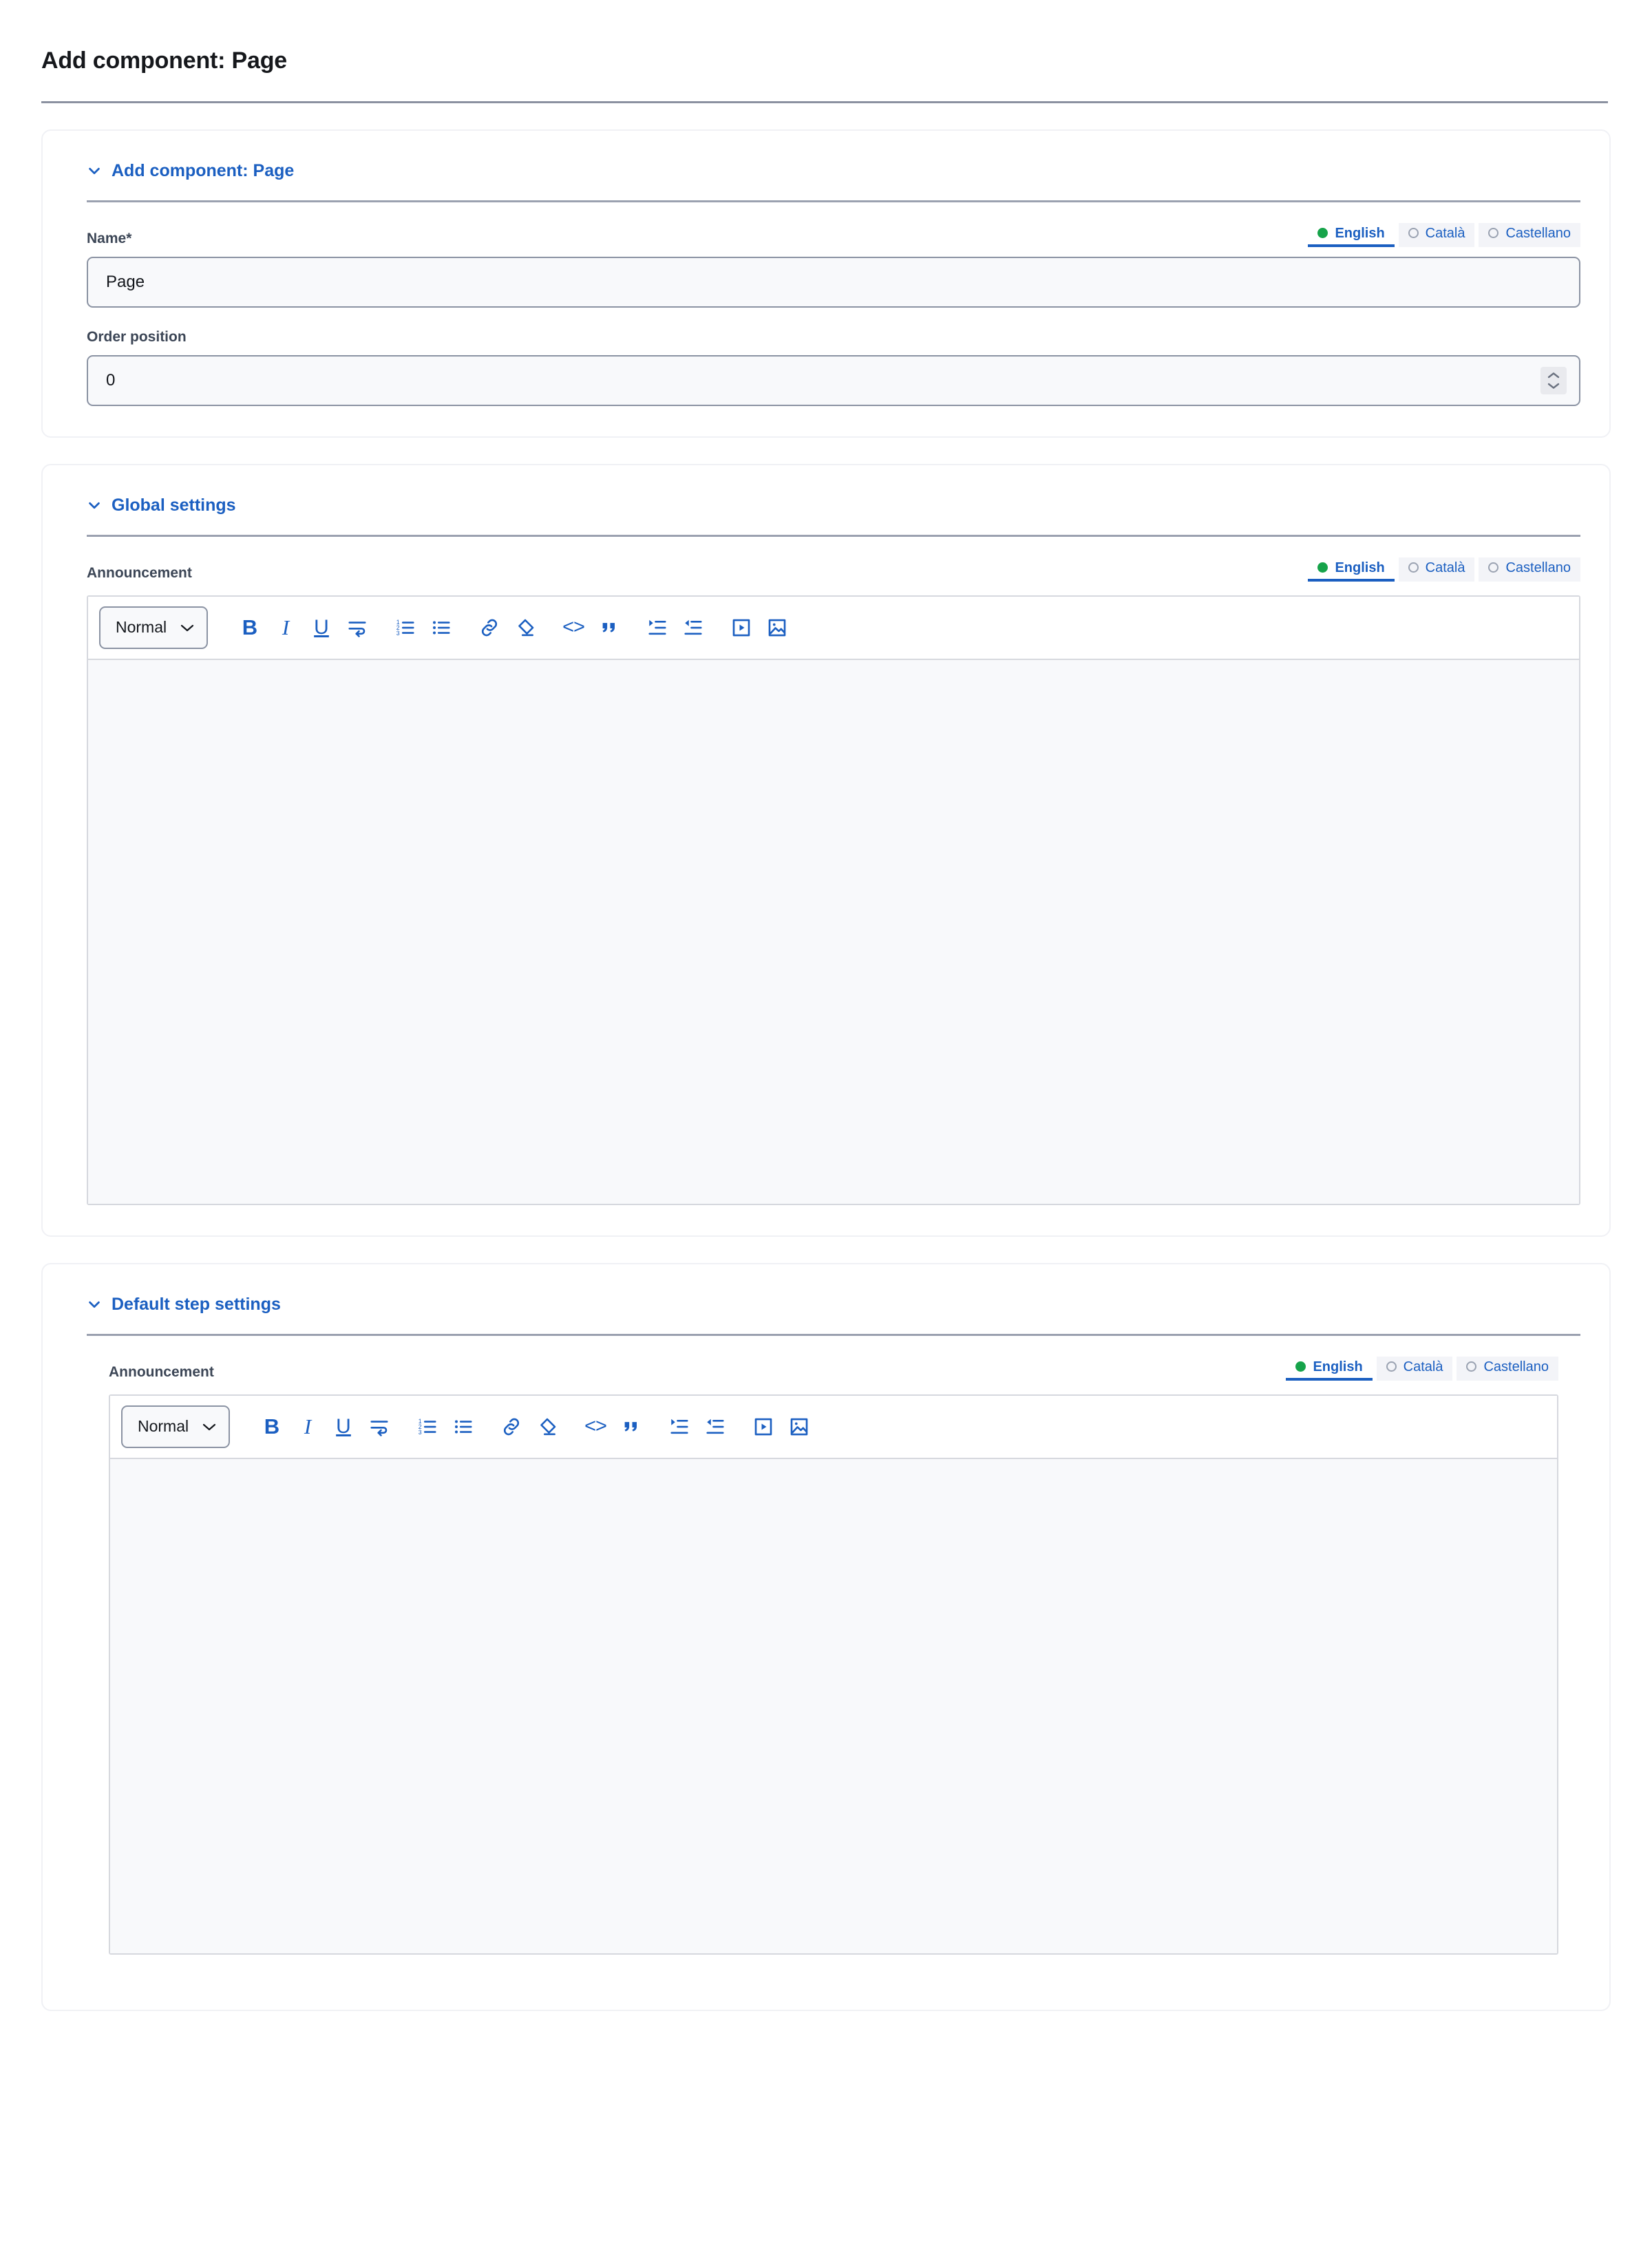 This screenshot has height=2263, width=1652. Describe the element at coordinates (164, 61) in the screenshot. I see `page-title: Add component: Page` at that location.